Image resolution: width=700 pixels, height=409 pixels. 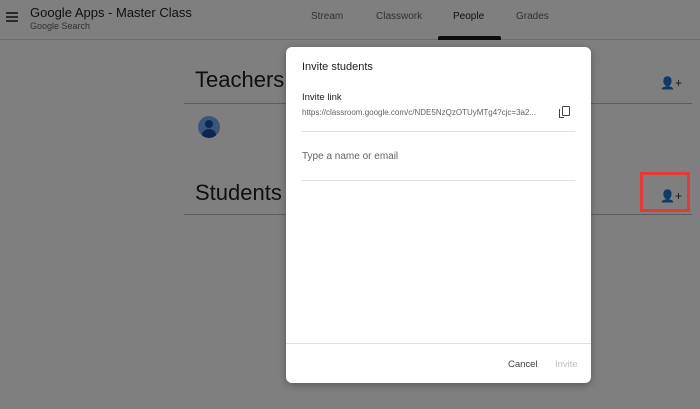 What do you see at coordinates (566, 364) in the screenshot?
I see `invite-button: Invite` at bounding box center [566, 364].